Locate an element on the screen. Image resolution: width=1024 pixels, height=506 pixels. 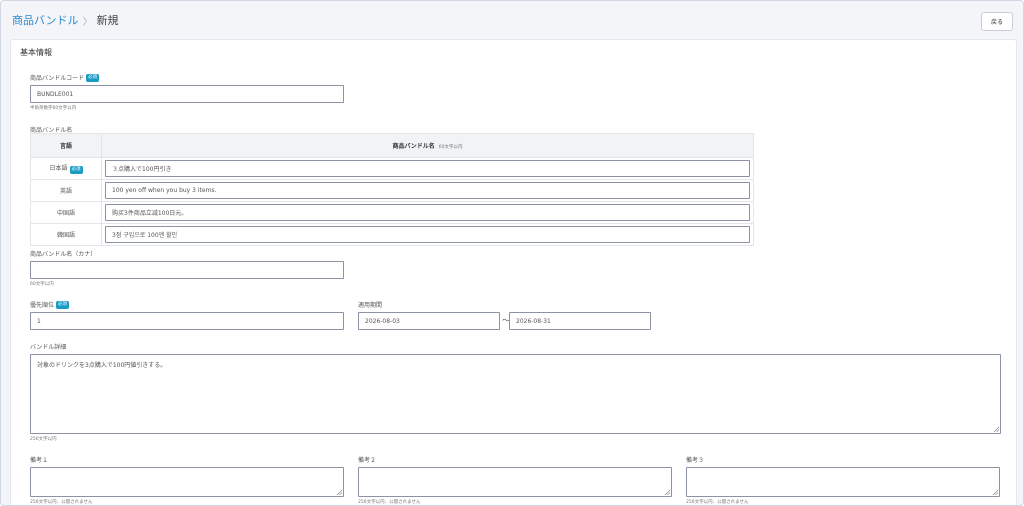
name-cell: 购买3件商品立减100日元。 is located at coordinates (427, 212).